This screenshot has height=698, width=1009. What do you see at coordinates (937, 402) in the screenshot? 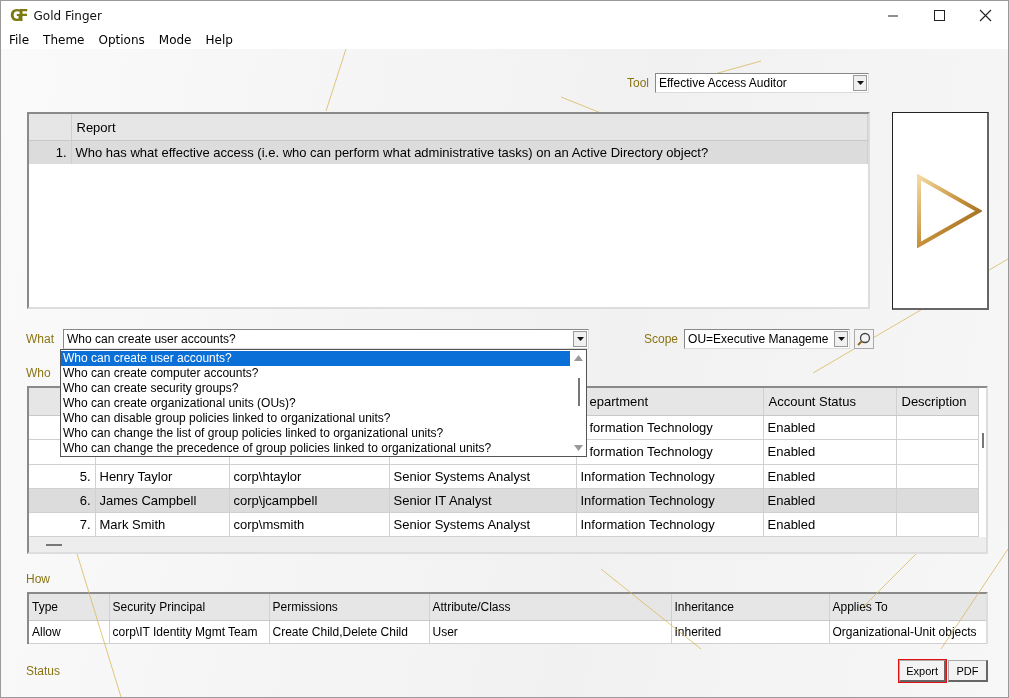
I see `column-header: Description` at bounding box center [937, 402].